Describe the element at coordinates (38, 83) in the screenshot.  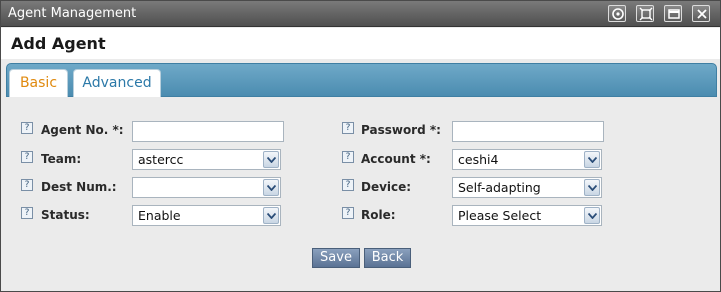
I see `tab-basic: Basic` at that location.